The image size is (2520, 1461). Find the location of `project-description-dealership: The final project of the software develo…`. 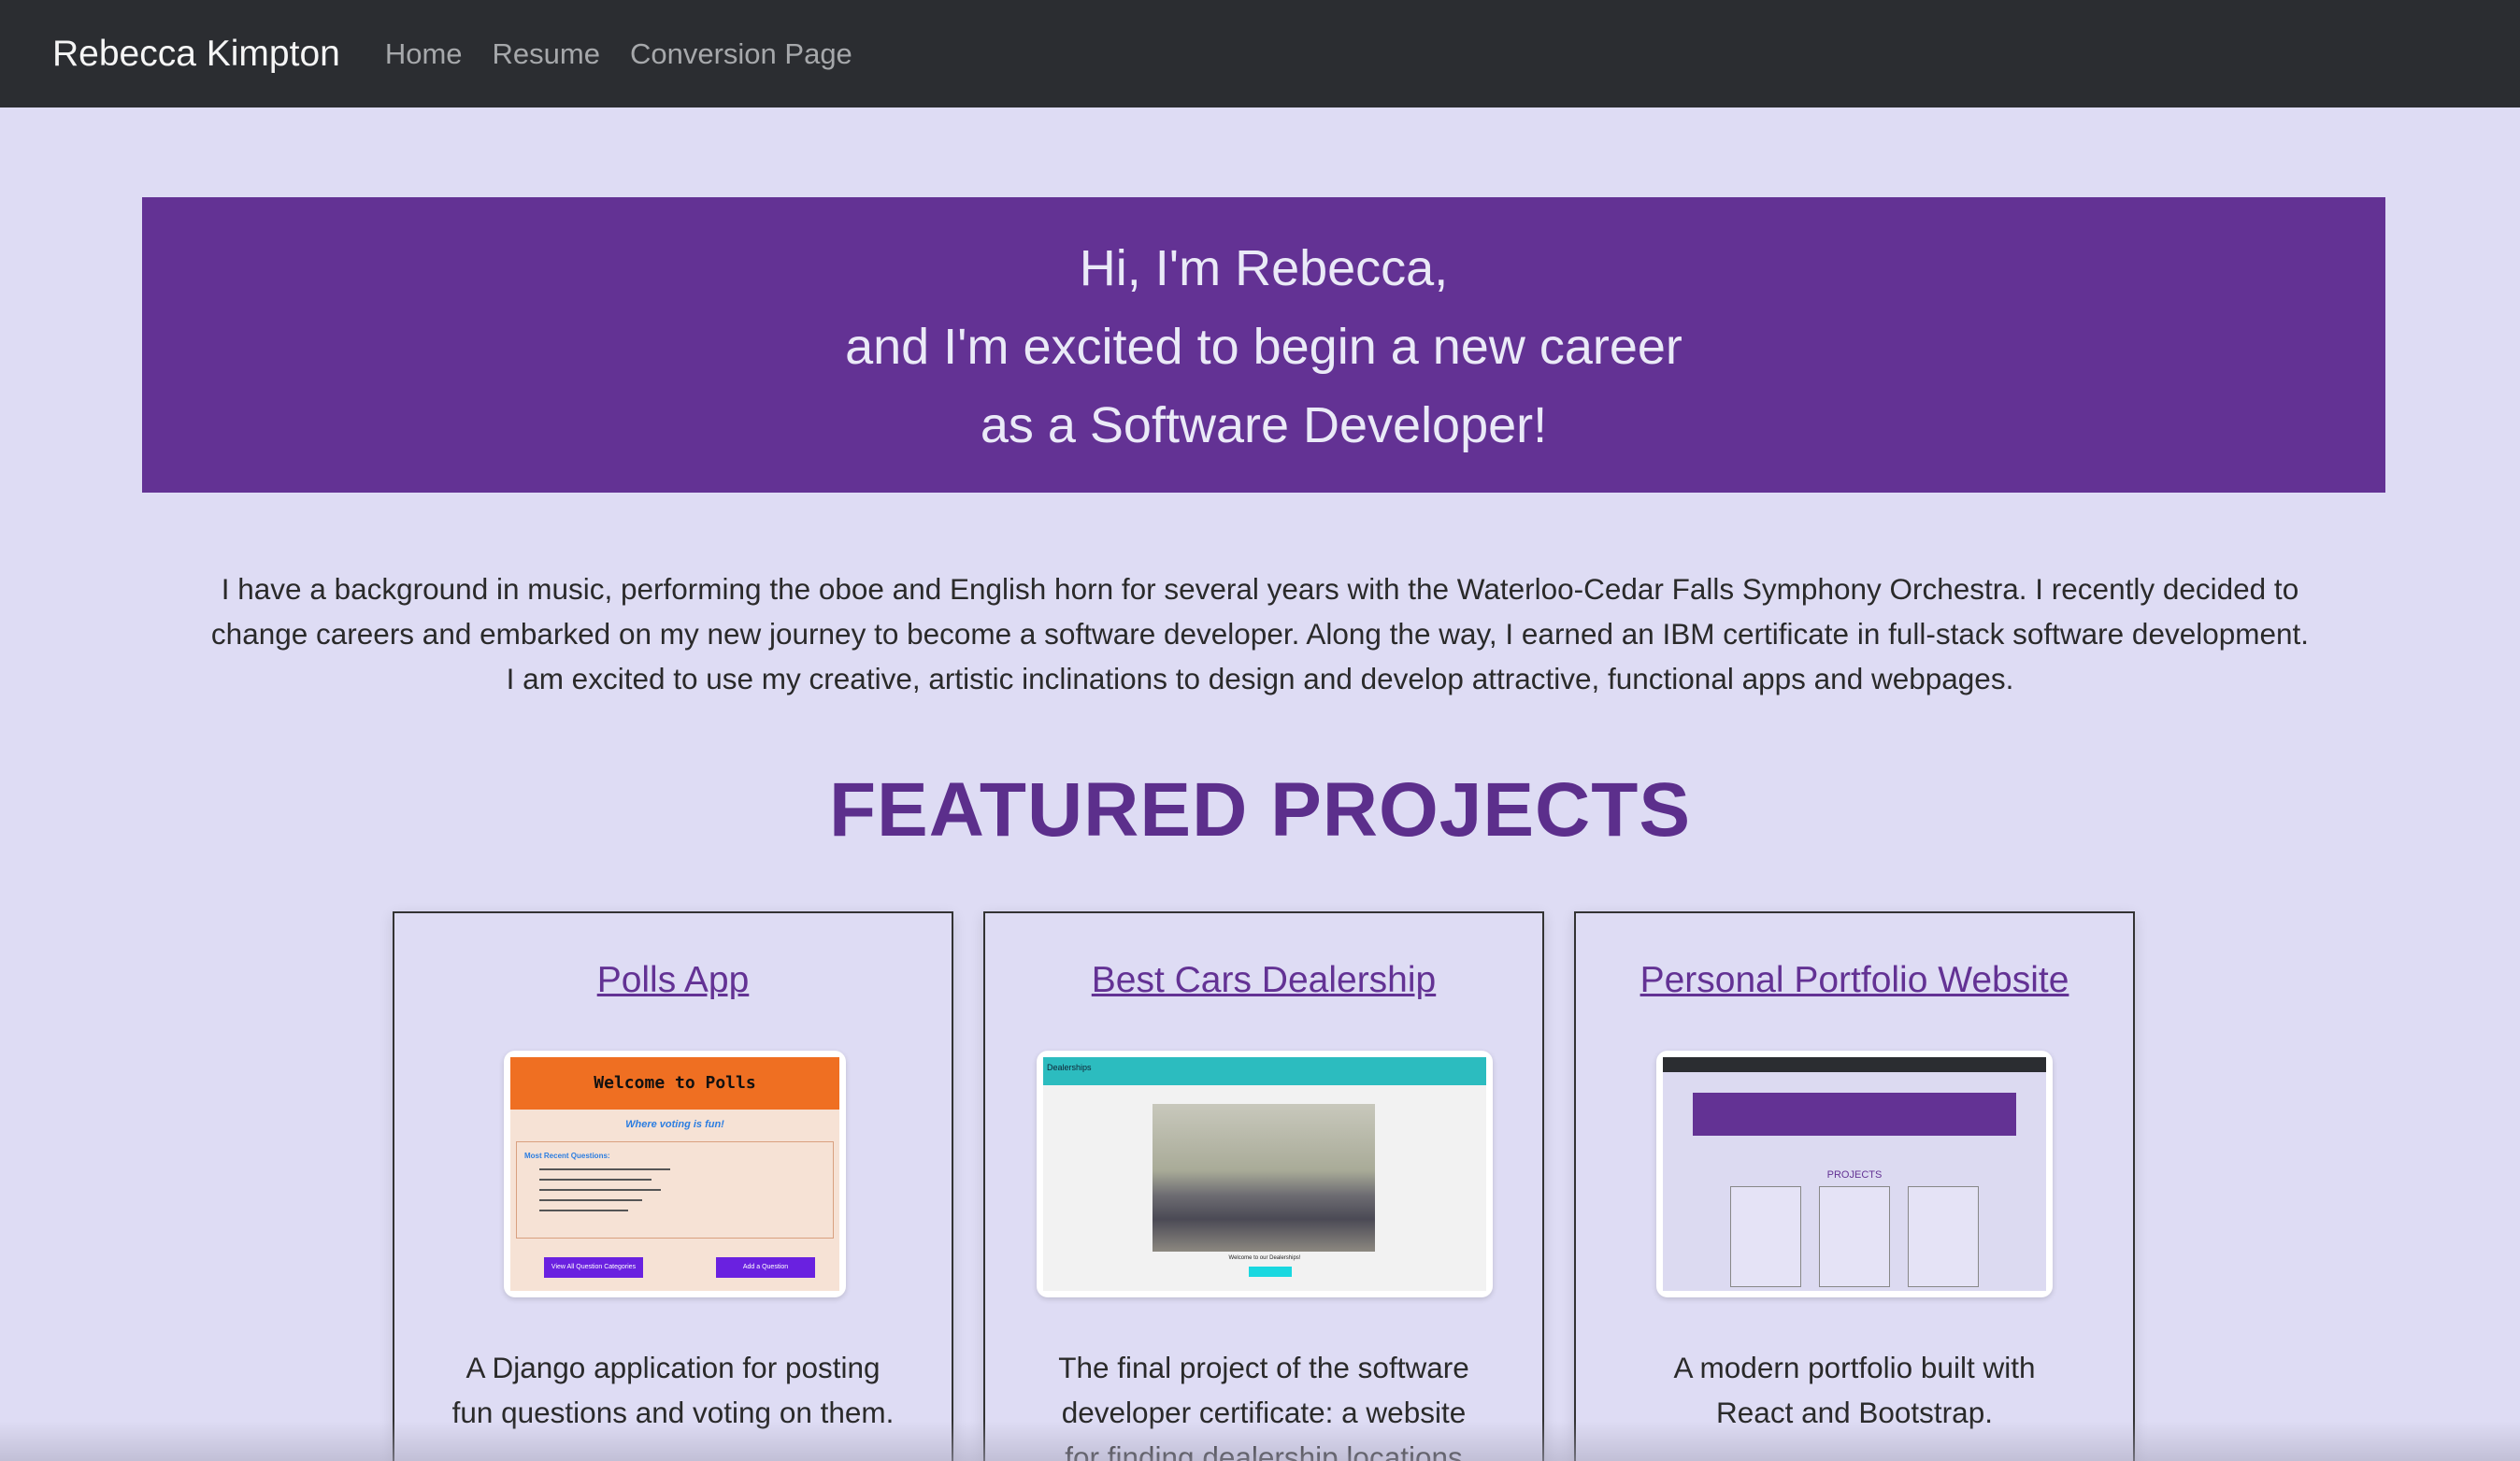

project-description-dealership: The final project of the software develo… is located at coordinates (1264, 1403).